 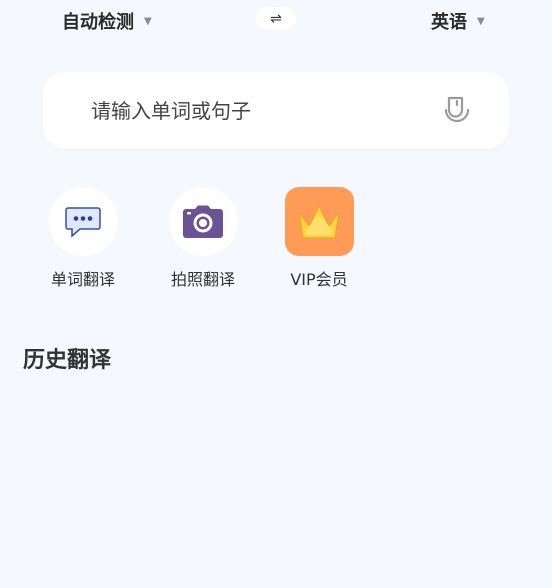 I want to click on source-language-selector: 自动检测 ▼, so click(x=107, y=21).